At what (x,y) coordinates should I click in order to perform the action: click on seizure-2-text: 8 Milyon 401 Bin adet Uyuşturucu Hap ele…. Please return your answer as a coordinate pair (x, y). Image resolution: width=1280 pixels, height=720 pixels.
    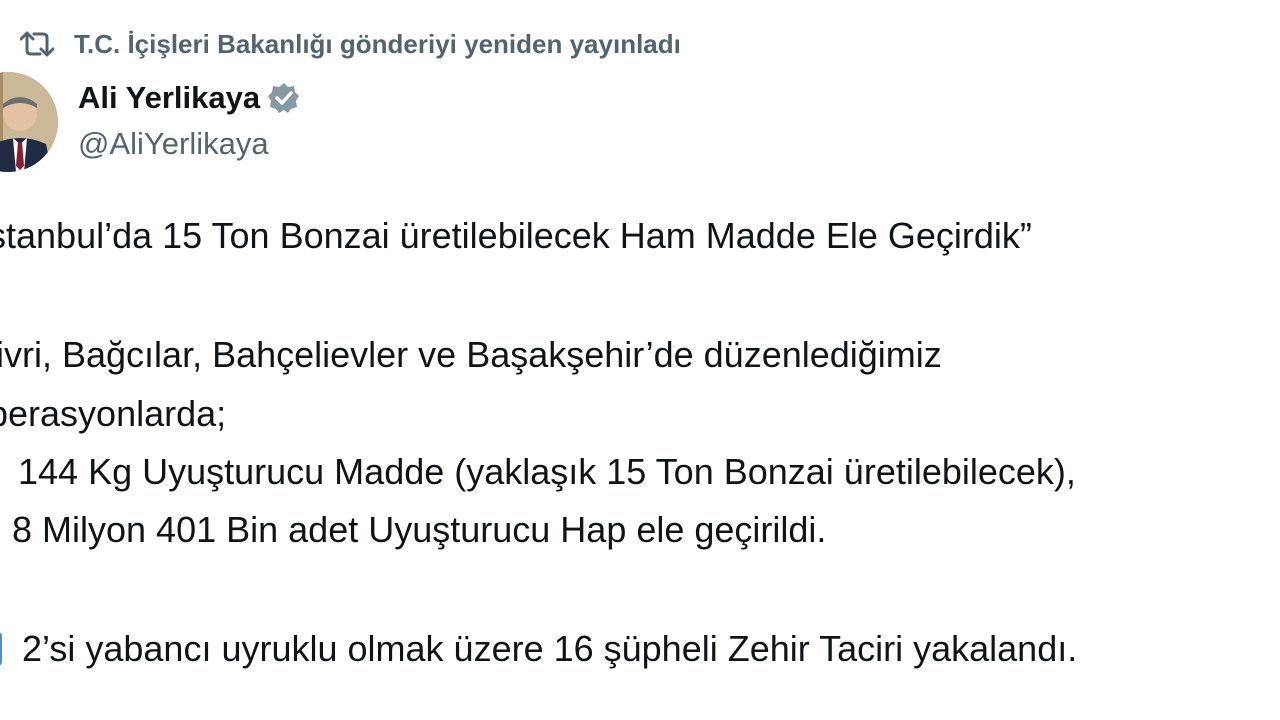
    Looking at the image, I should click on (419, 529).